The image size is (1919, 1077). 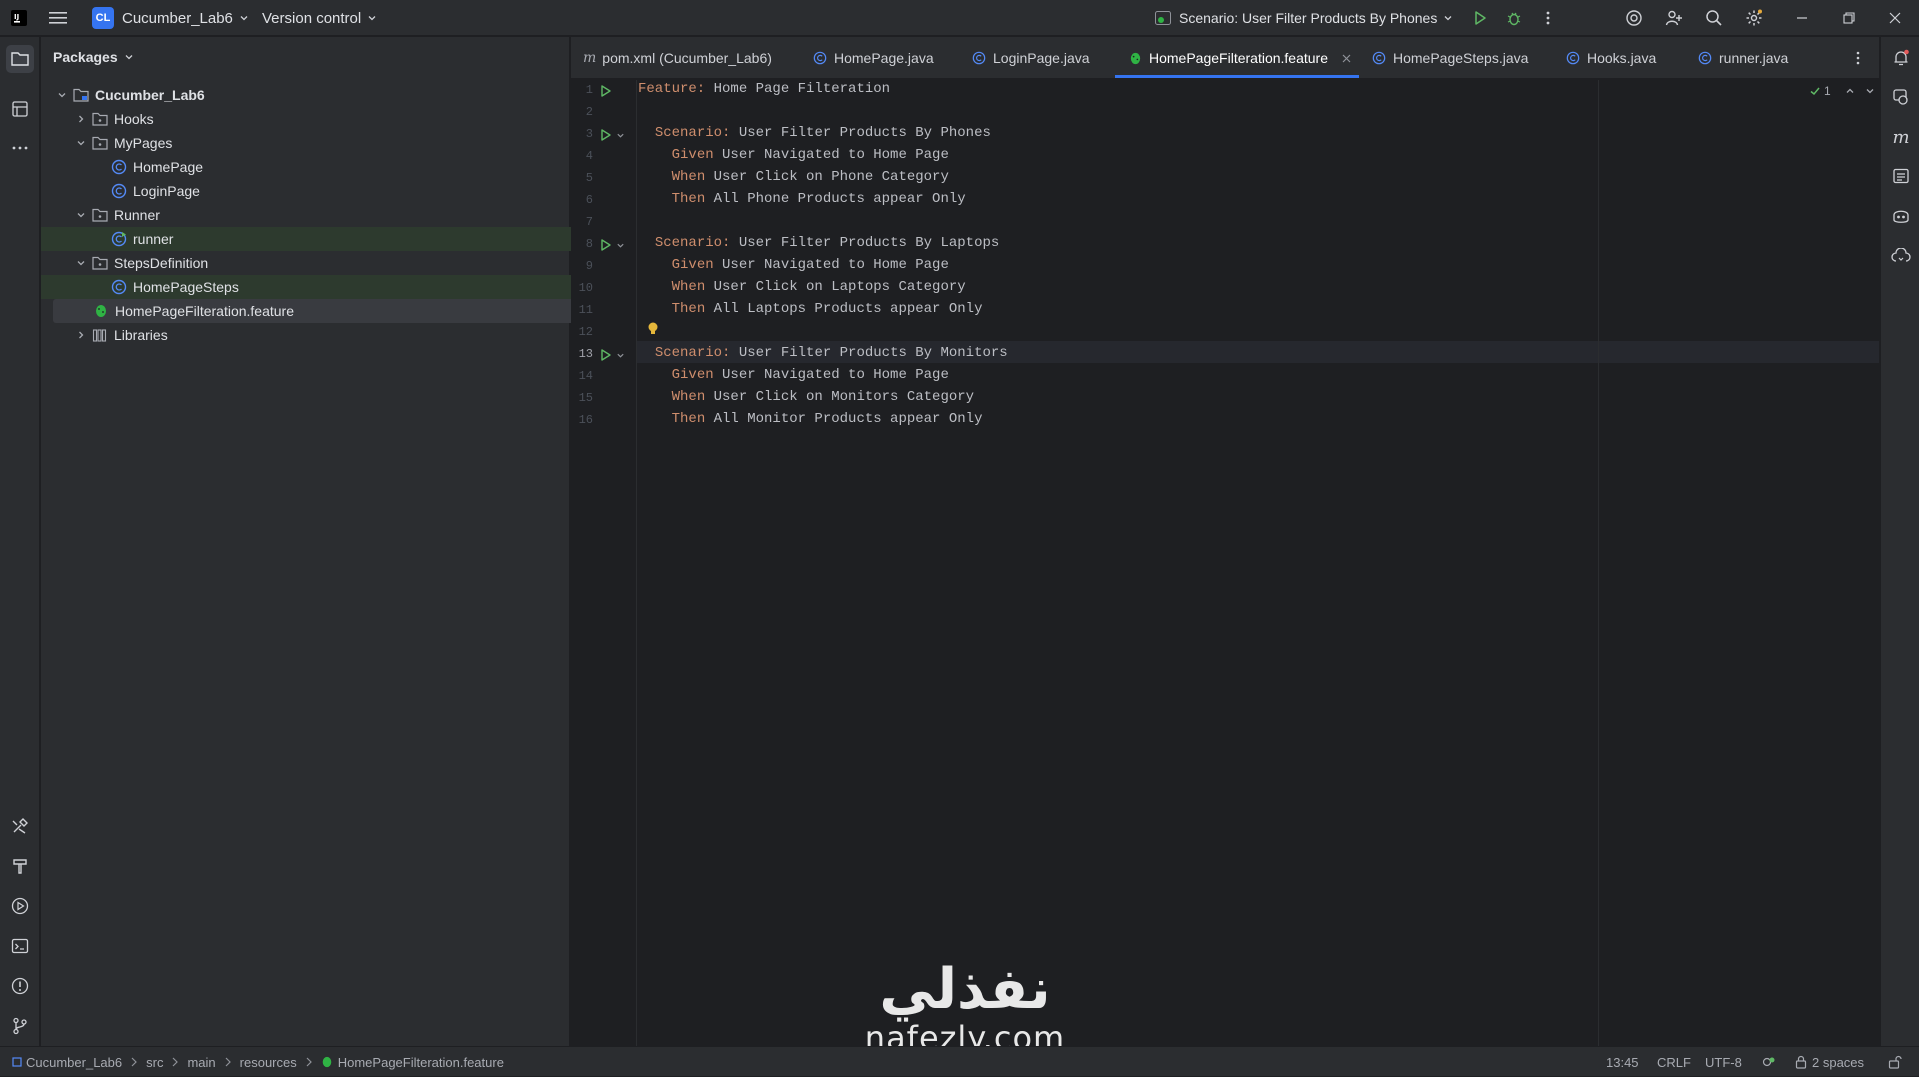 What do you see at coordinates (873, 58) in the screenshot?
I see `tab-homepage-java: HomePage.java` at bounding box center [873, 58].